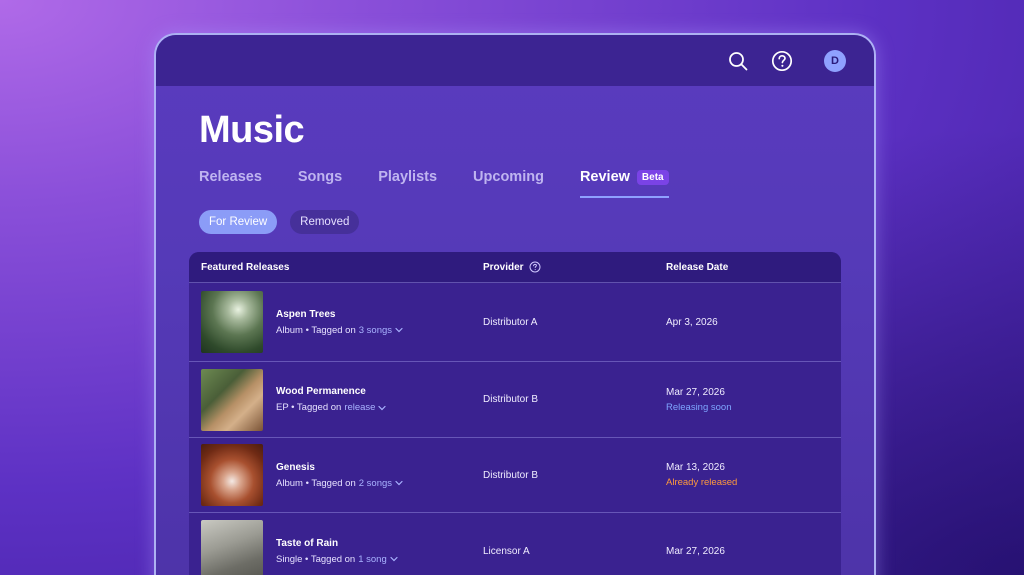 The image size is (1024, 575). What do you see at coordinates (652, 177) in the screenshot?
I see `beta-badge: Beta` at bounding box center [652, 177].